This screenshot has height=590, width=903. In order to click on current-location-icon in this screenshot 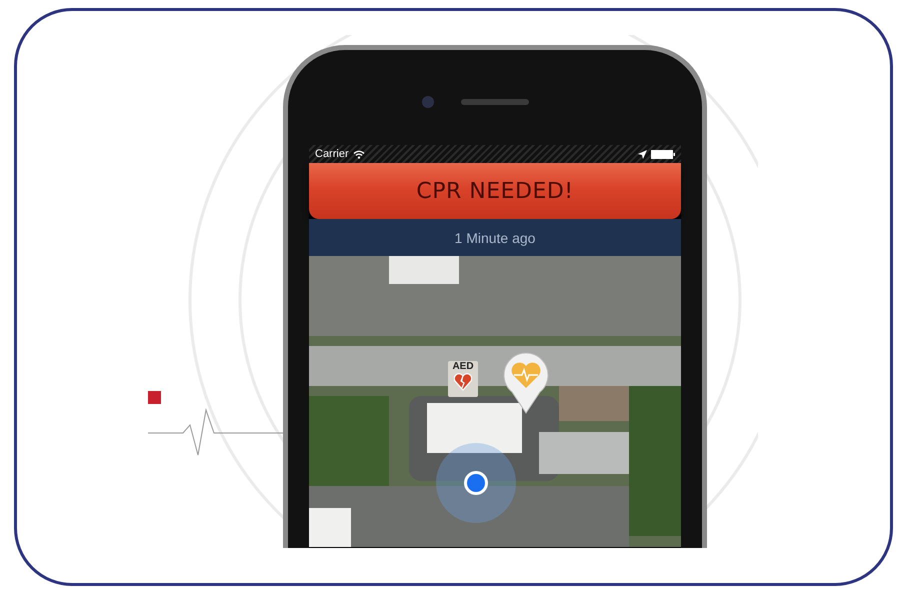, I will do `click(476, 483)`.